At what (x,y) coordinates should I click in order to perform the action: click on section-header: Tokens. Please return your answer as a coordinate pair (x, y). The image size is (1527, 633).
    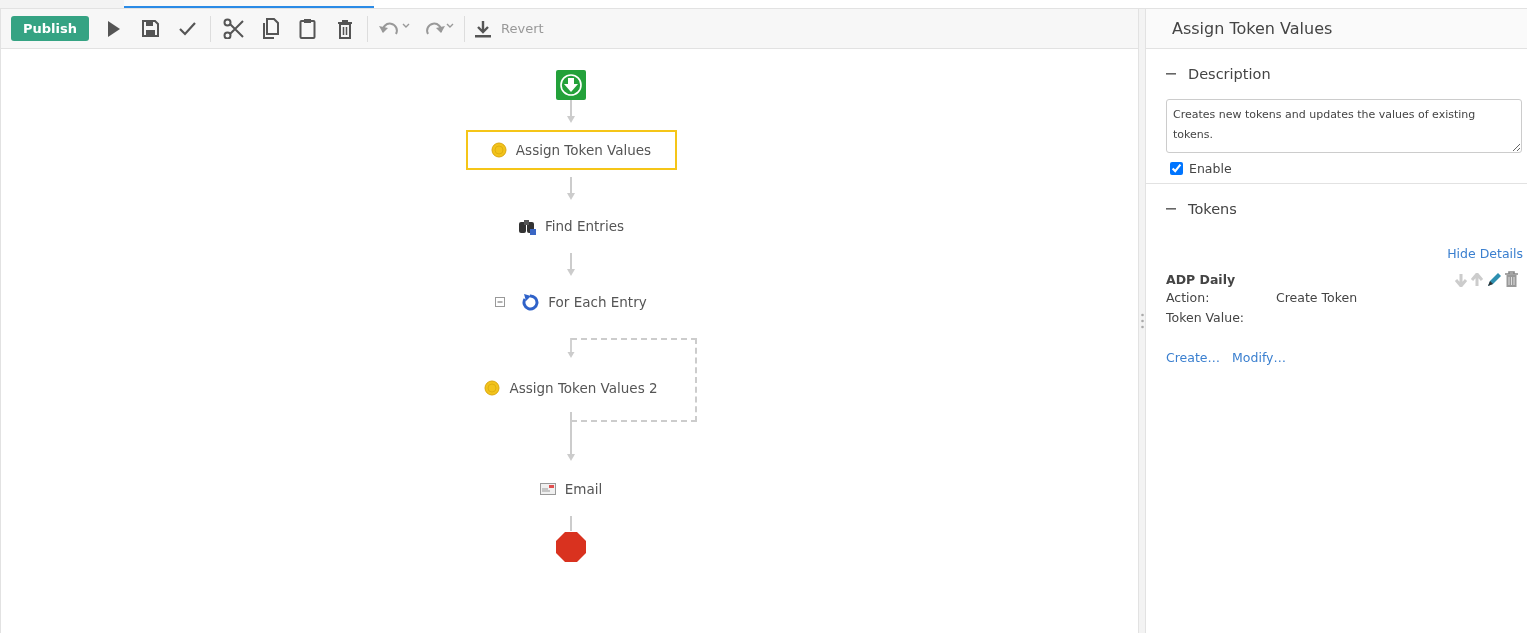
    Looking at the image, I should click on (1201, 209).